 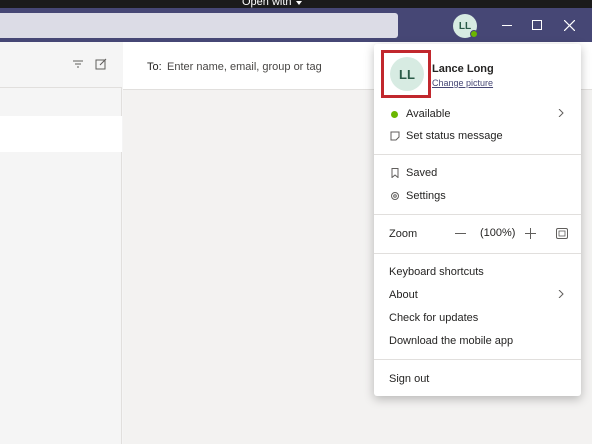 I want to click on presence-indicator-icon, so click(x=474, y=34).